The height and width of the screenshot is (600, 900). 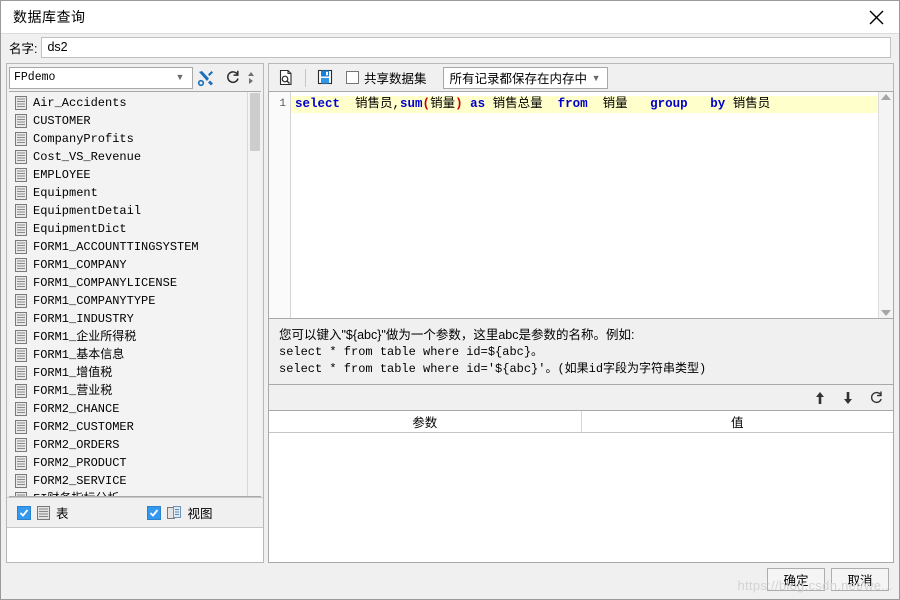 What do you see at coordinates (886, 313) in the screenshot?
I see `scroll-down-icon` at bounding box center [886, 313].